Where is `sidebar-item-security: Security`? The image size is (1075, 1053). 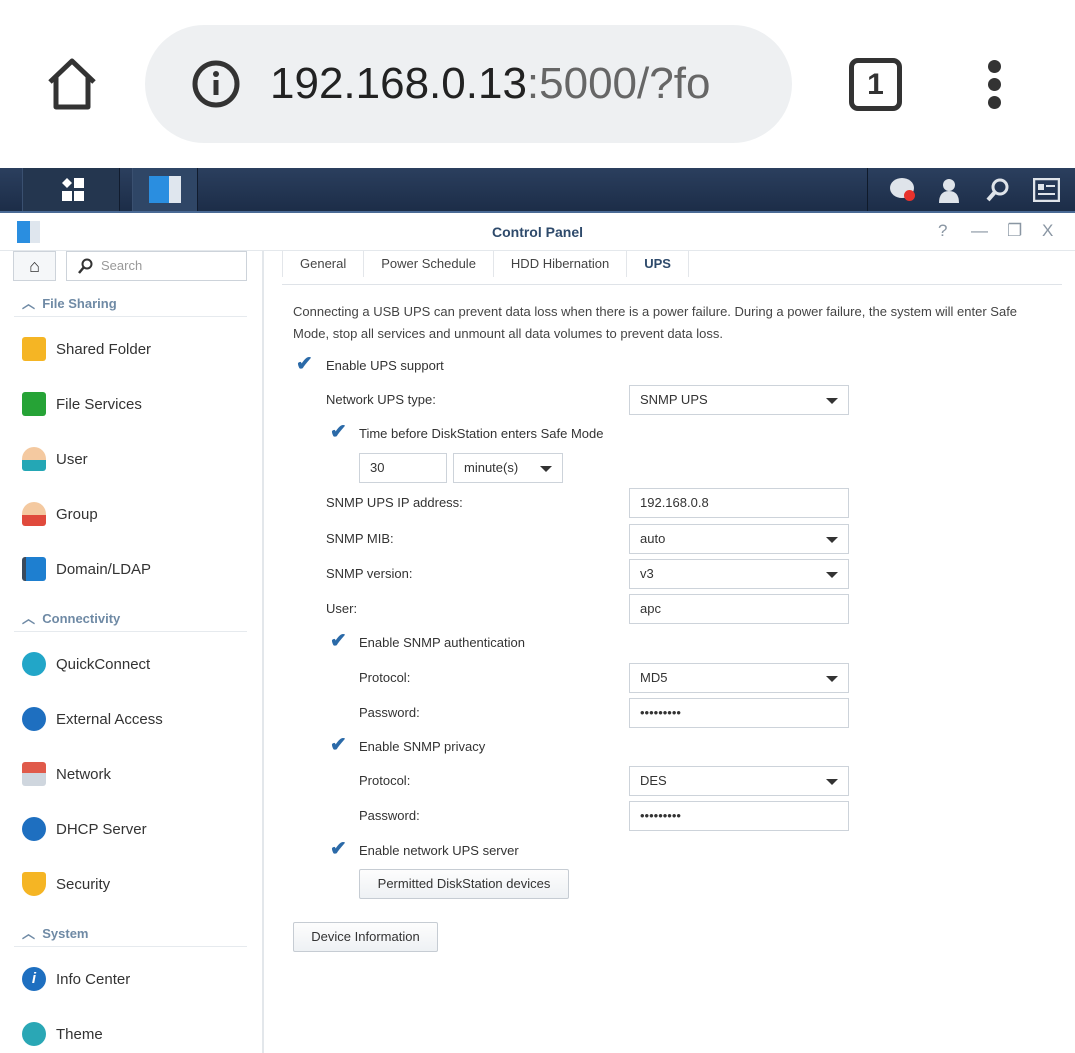
sidebar-item-security: Security is located at coordinates (66, 884).